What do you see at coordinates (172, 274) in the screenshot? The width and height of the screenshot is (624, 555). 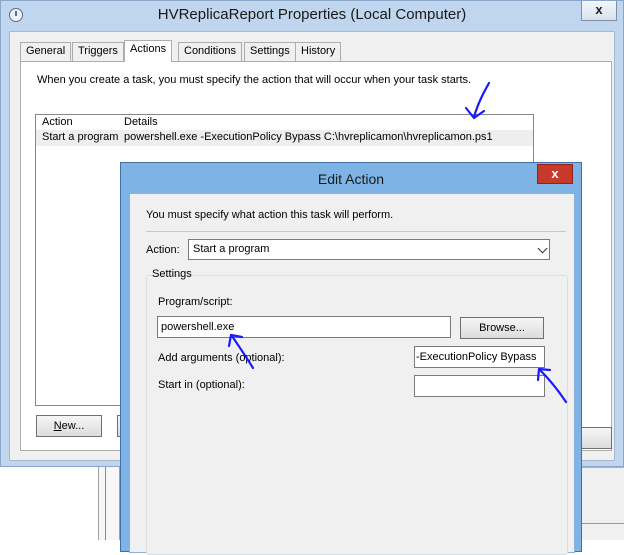 I see `settings-group-label: Settings` at bounding box center [172, 274].